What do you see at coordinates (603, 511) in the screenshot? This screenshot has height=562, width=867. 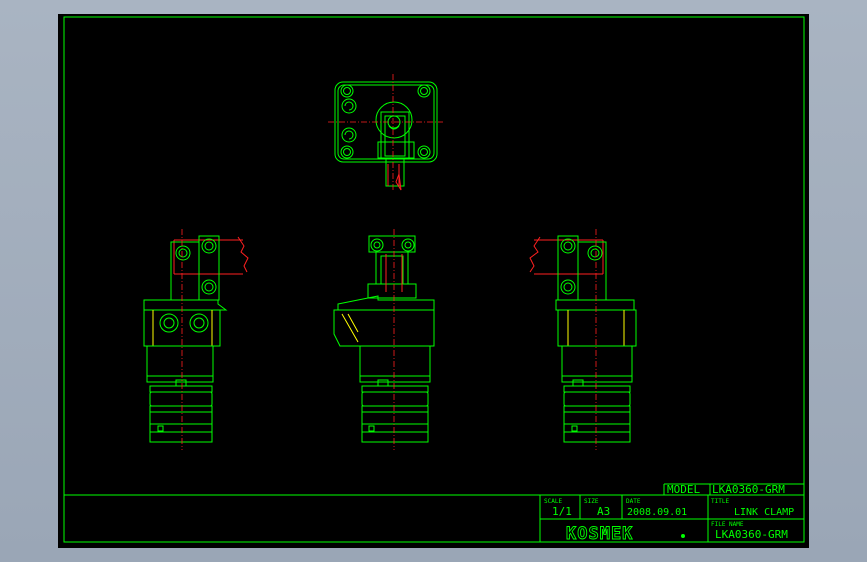 I see `size-value: A3` at bounding box center [603, 511].